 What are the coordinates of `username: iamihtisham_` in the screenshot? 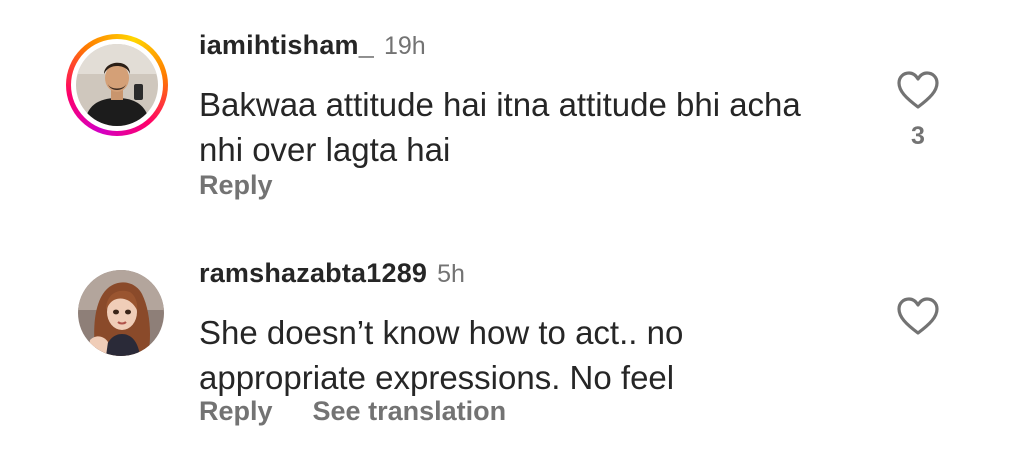 It's located at (286, 45).